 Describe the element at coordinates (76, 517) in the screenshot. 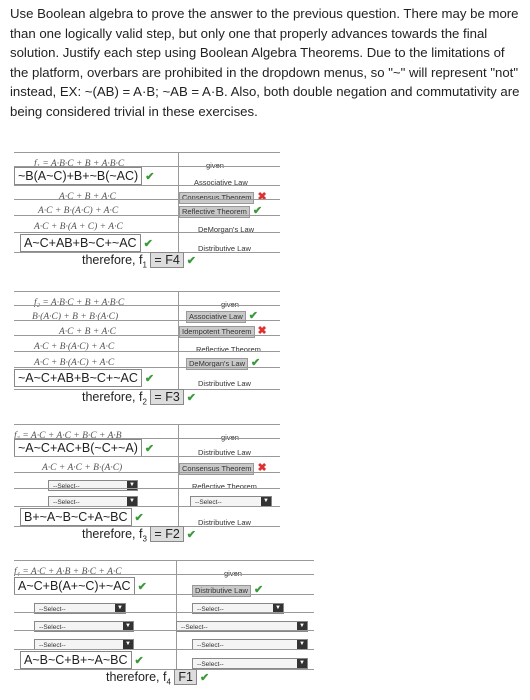

I see `answer-choice: B+~A~B~C+A~BC` at that location.